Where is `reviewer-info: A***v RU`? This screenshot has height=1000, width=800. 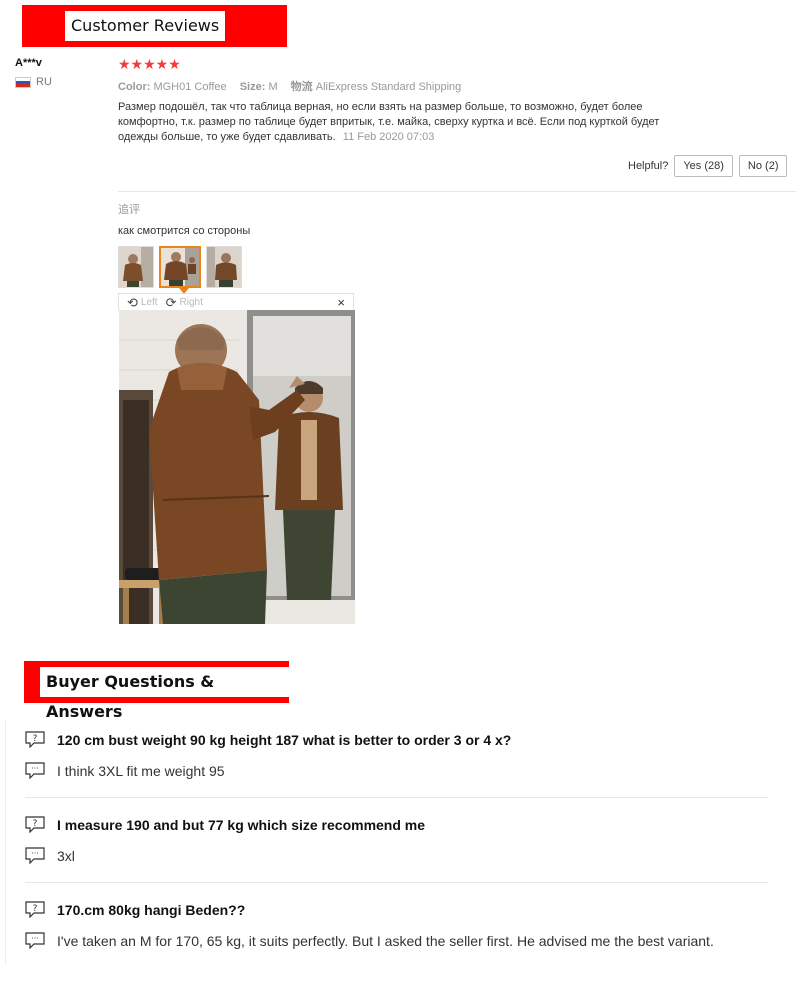
reviewer-info: A***v RU is located at coordinates (33, 72).